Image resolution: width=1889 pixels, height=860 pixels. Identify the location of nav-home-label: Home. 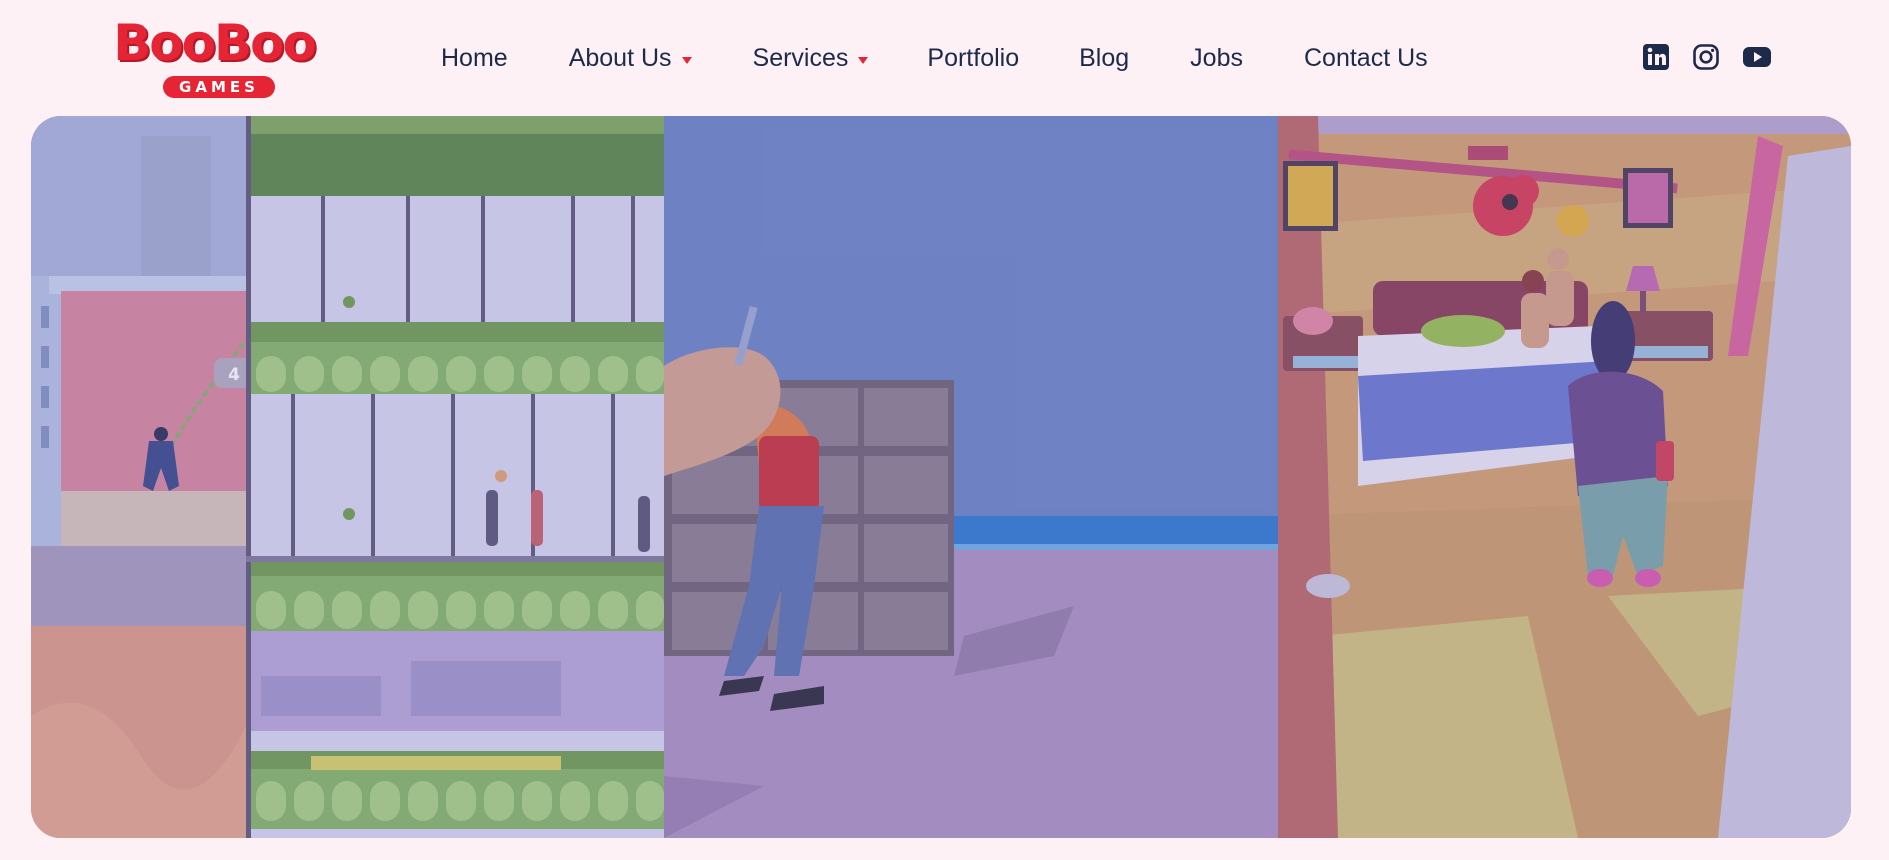
(474, 57).